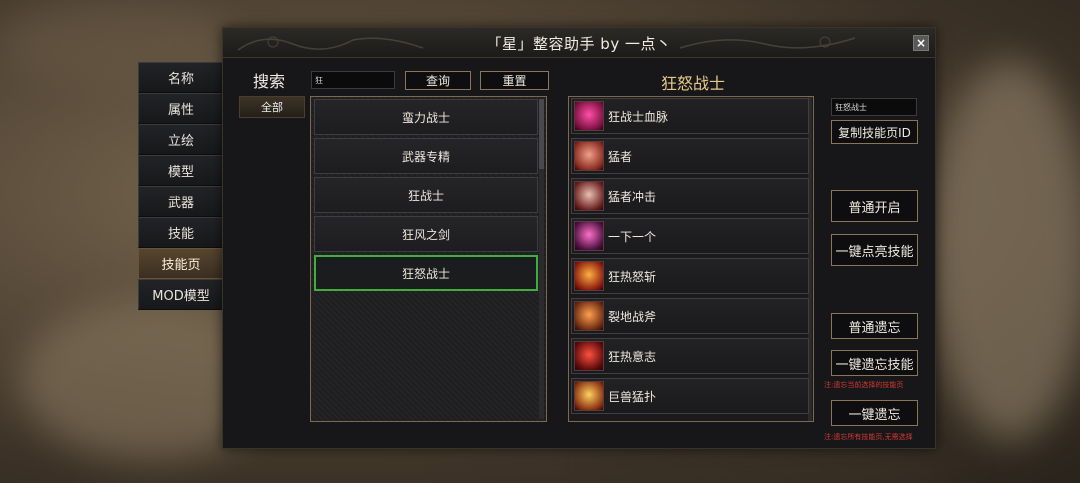 The image size is (1080, 483). What do you see at coordinates (690, 316) in the screenshot?
I see `skill-row: 裂地战斧` at bounding box center [690, 316].